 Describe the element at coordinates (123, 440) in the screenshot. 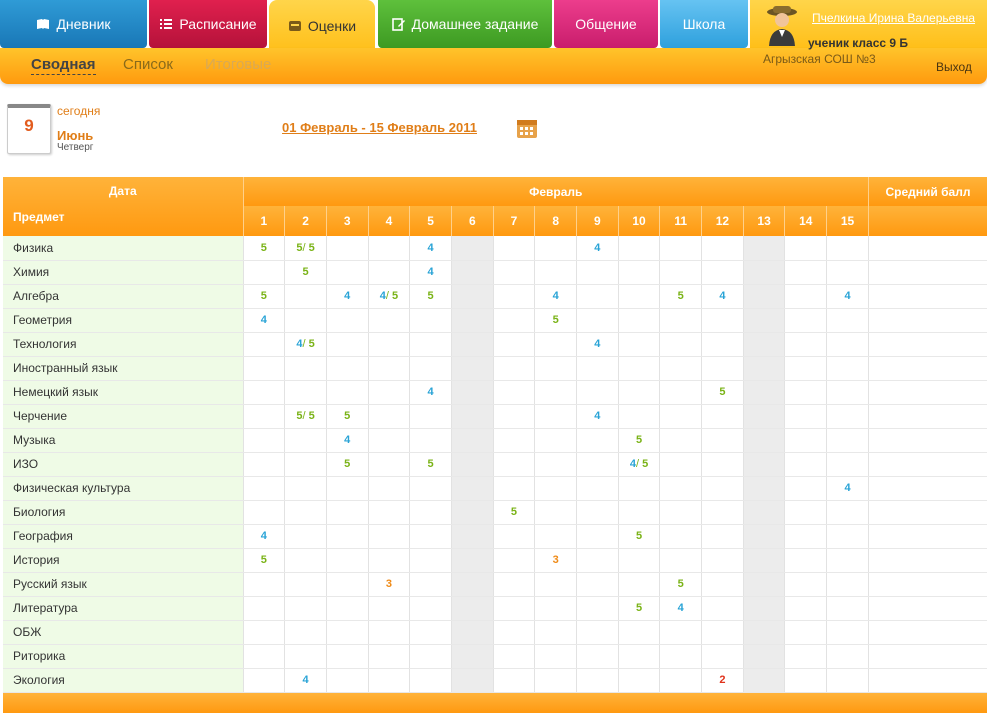

I see `subject-name: Музыка` at that location.